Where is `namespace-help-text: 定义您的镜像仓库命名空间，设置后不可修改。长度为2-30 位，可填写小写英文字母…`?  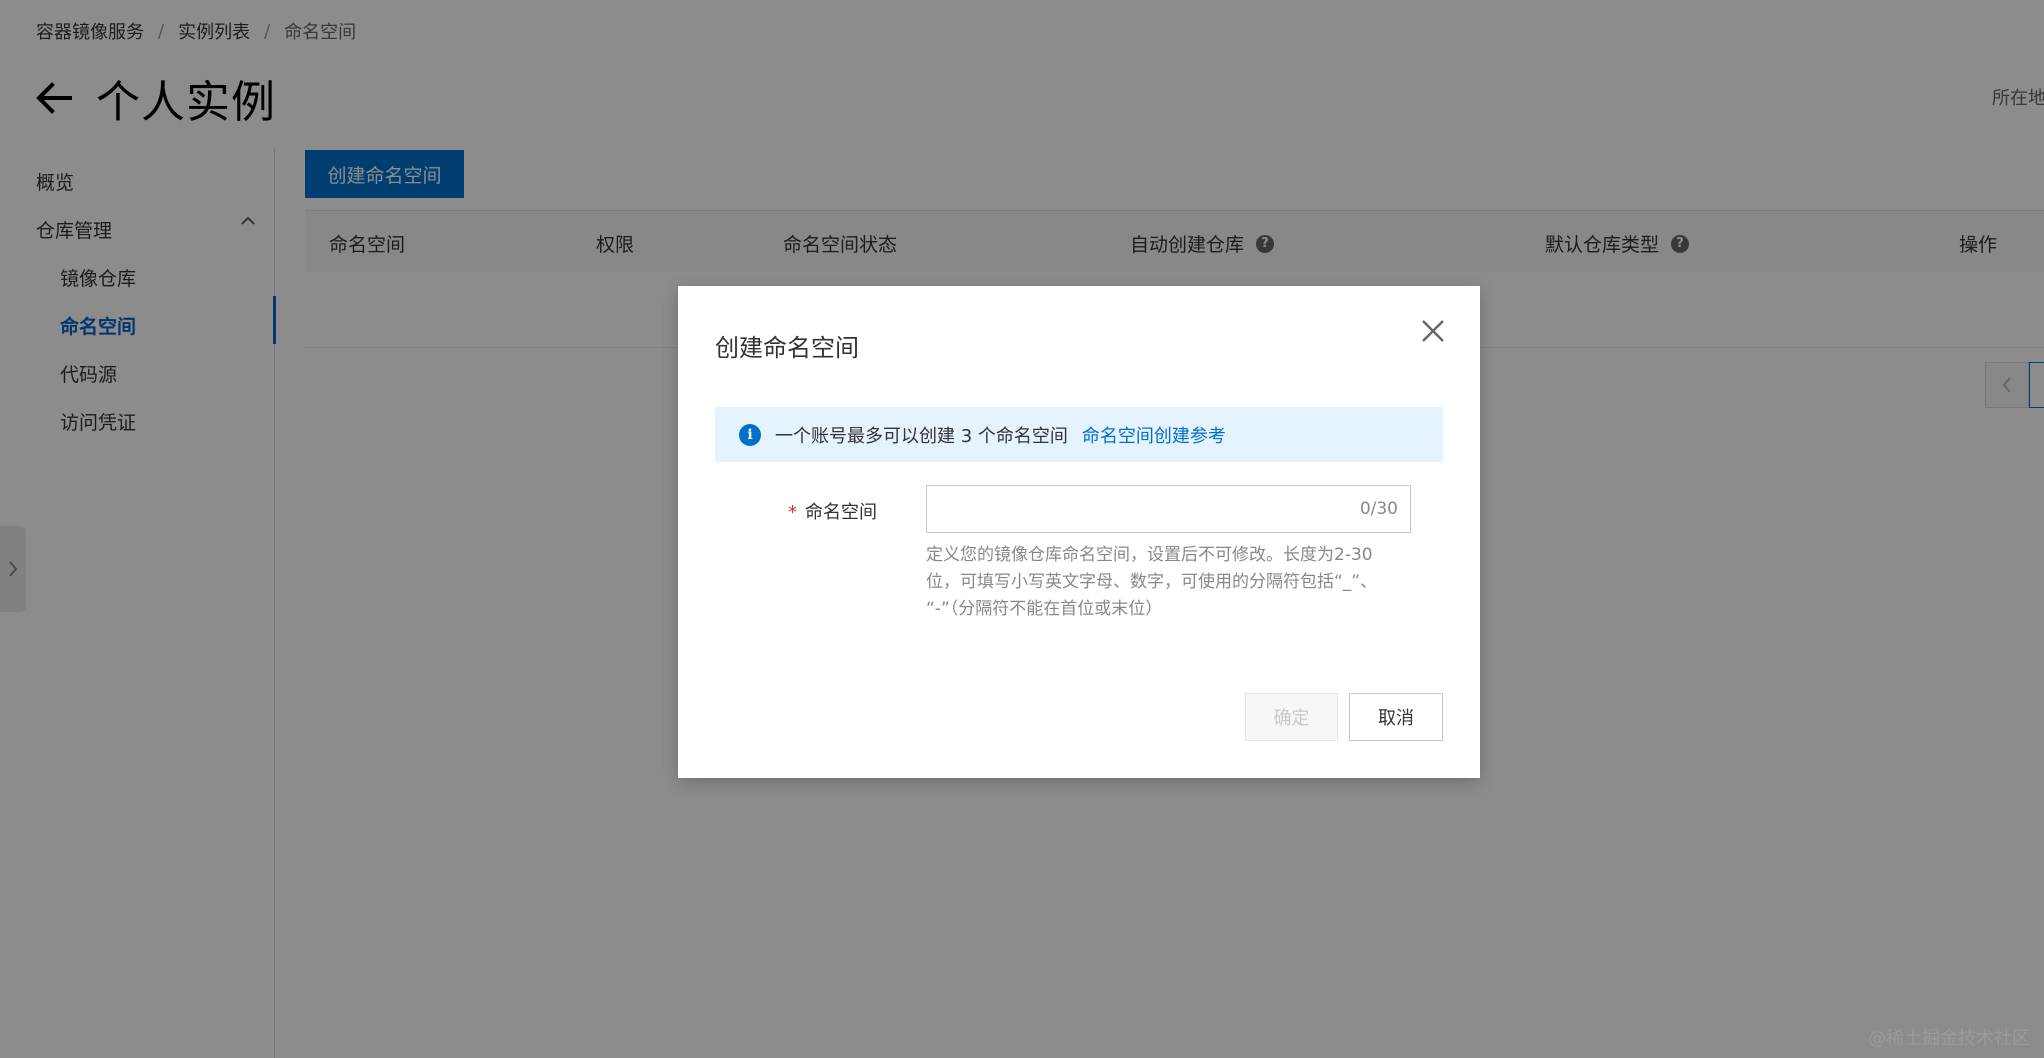 namespace-help-text: 定义您的镜像仓库命名空间，设置后不可修改。长度为2-30 位，可填写小写英文字母… is located at coordinates (1176, 582).